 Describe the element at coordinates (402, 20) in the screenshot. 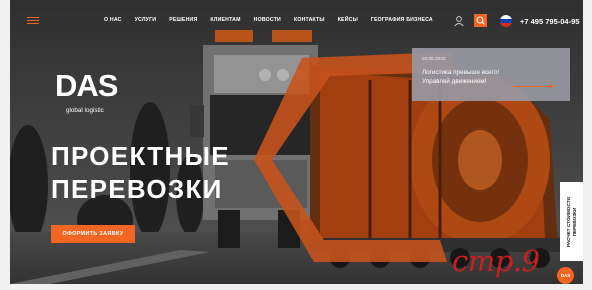

I see `nav-item-geography: ГЕОГРАФИЯ БИЗНЕСА` at that location.